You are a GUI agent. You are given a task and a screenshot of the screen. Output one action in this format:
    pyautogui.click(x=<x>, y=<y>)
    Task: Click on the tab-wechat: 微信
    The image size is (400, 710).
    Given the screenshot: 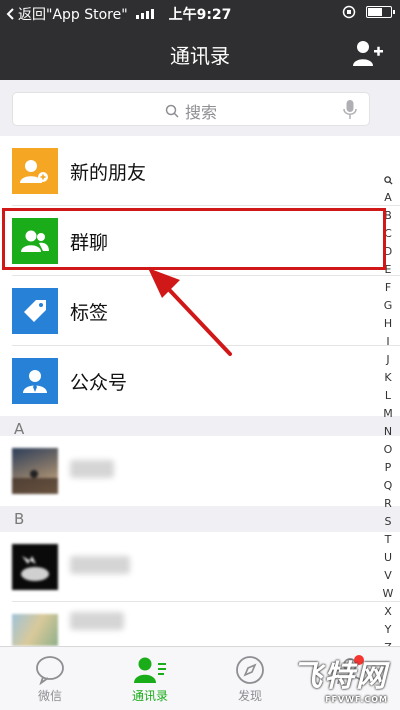 What is the action you would take?
    pyautogui.click(x=50, y=678)
    